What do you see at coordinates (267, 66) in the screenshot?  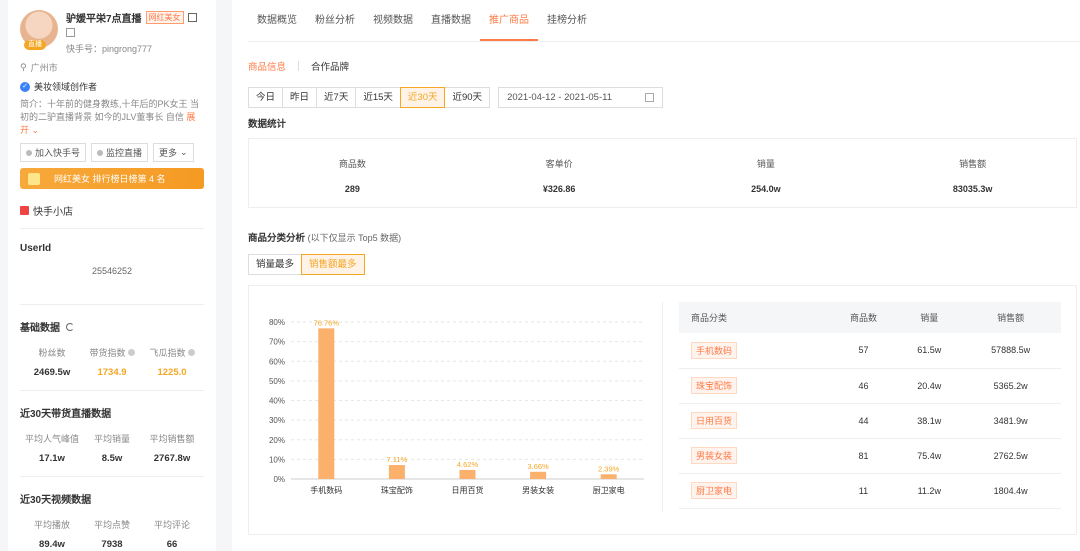 I see `subtab-goods-info: 商品信息` at bounding box center [267, 66].